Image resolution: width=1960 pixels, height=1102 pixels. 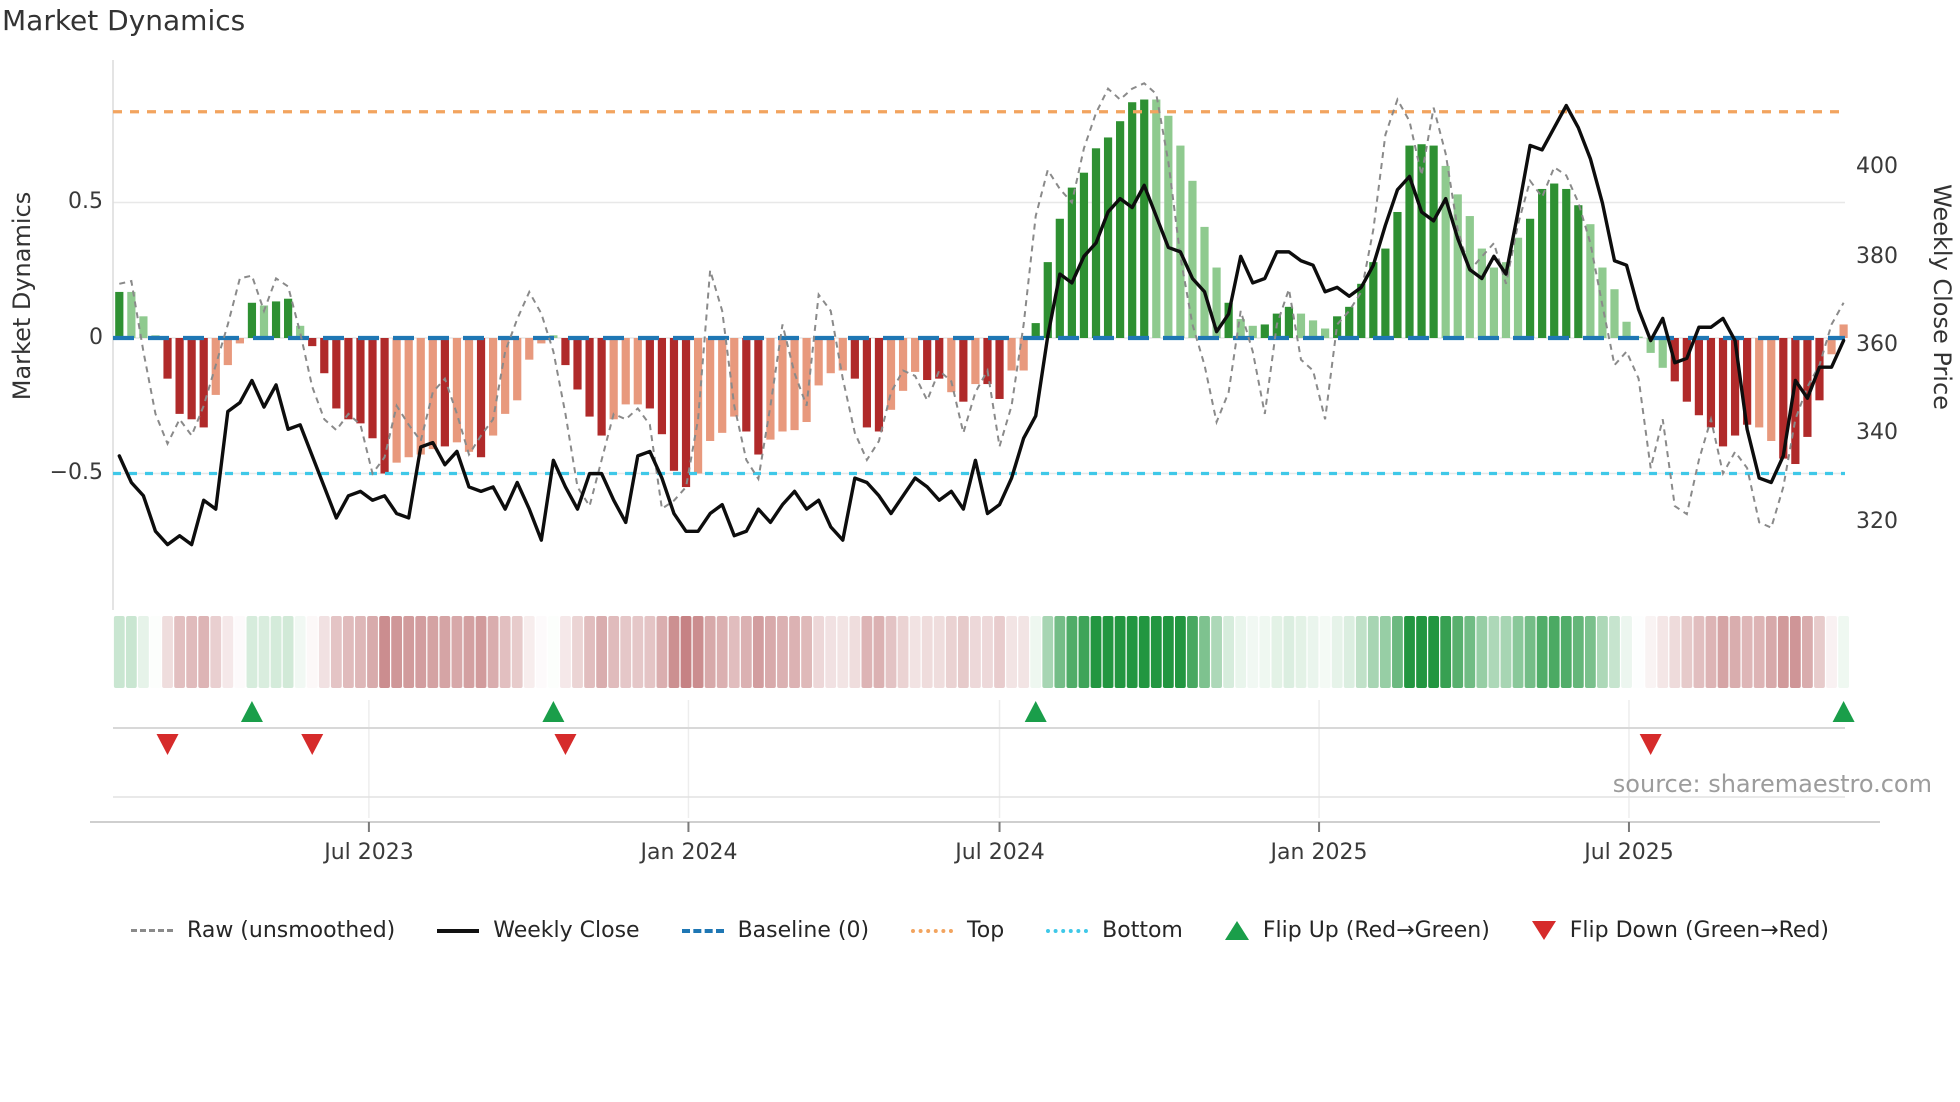 What do you see at coordinates (1543, 930) in the screenshot?
I see `flip-down-triangle-icon` at bounding box center [1543, 930].